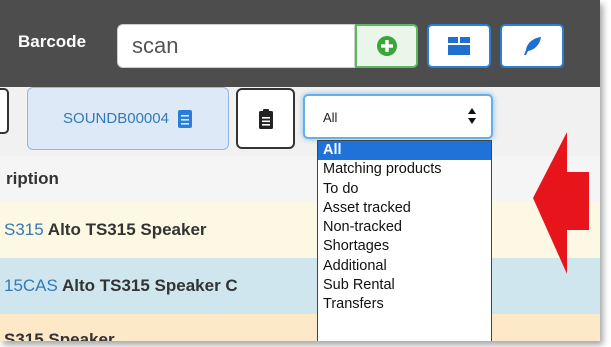  Describe the element at coordinates (116, 118) in the screenshot. I see `asset-code-label: SOUNDB00004` at that location.